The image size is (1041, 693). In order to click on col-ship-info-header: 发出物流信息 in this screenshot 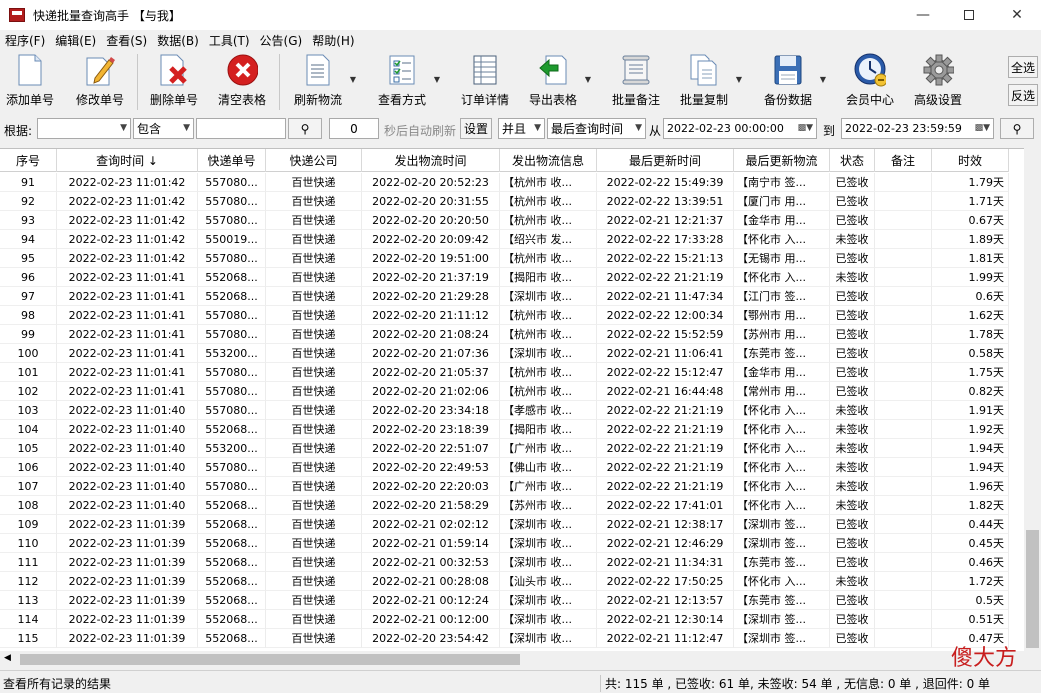, I will do `click(548, 160)`.